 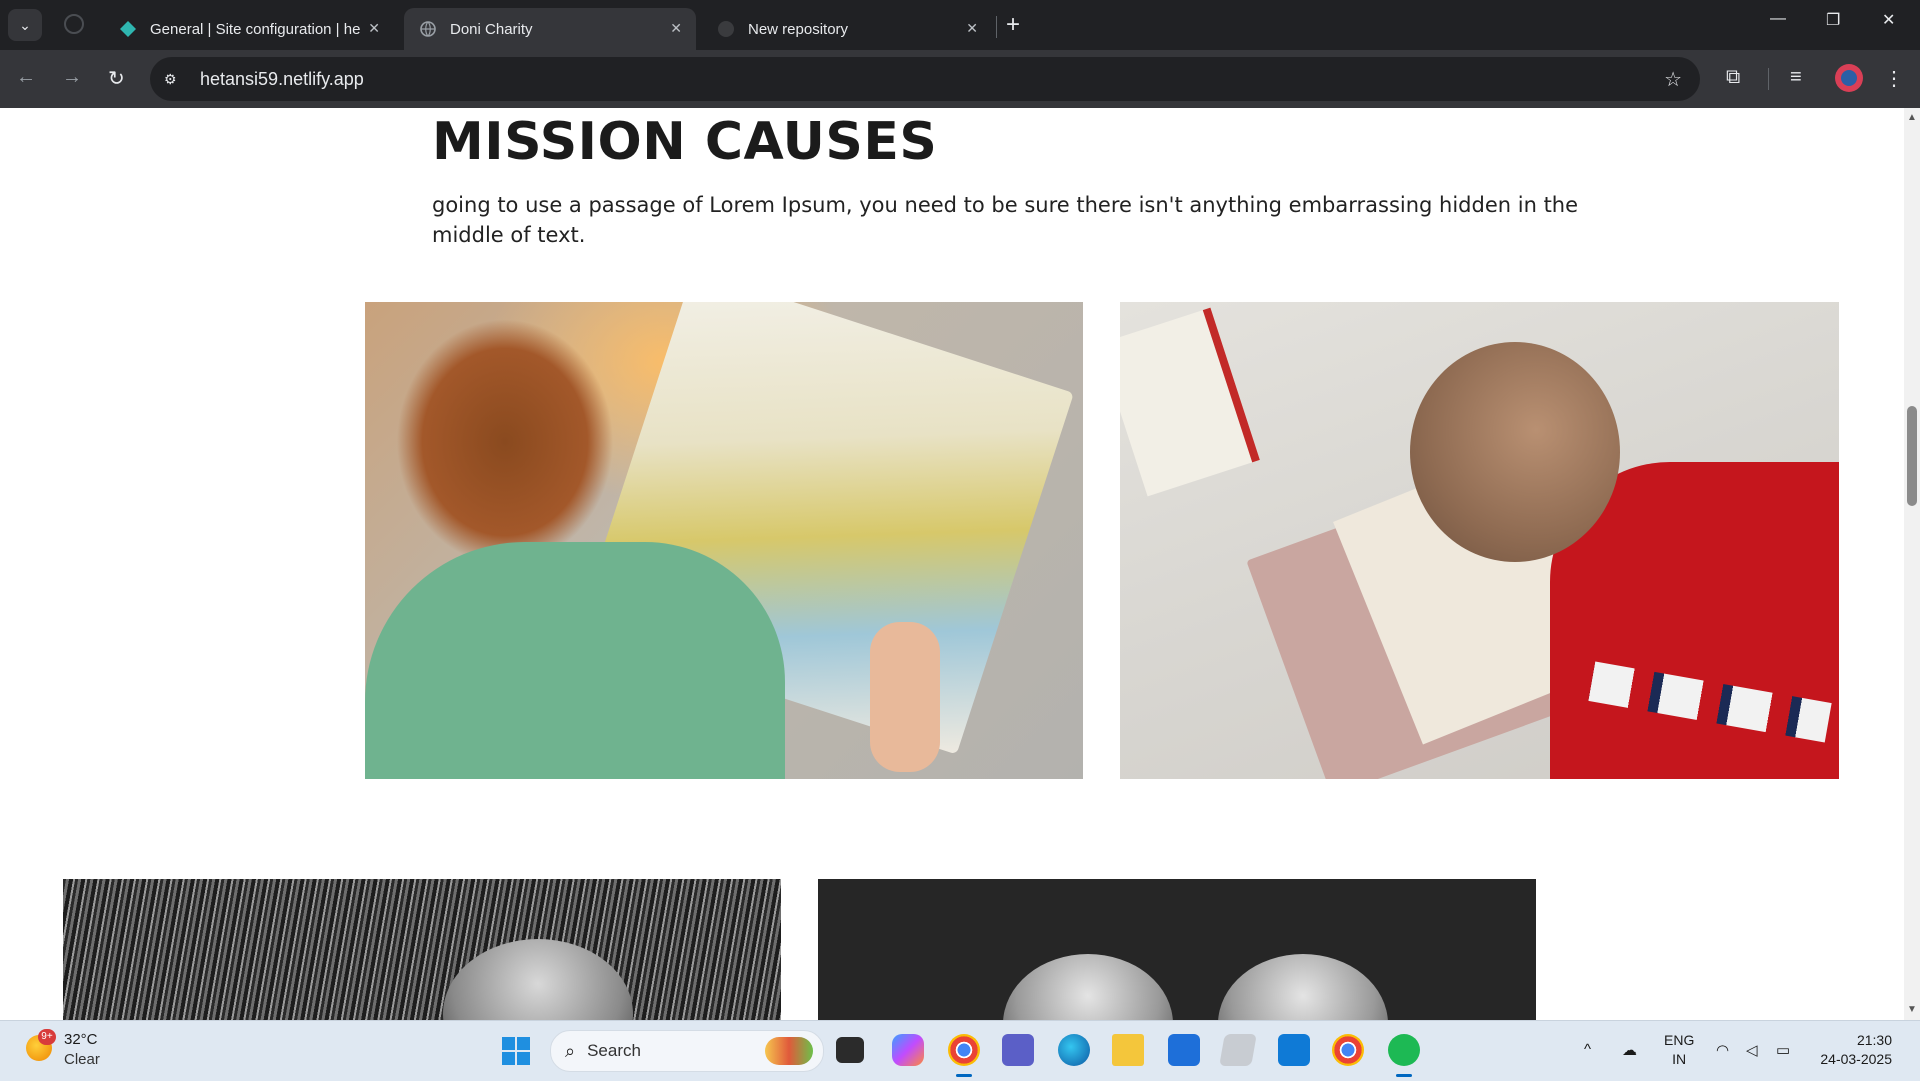 What do you see at coordinates (1679, 1040) in the screenshot?
I see `language-code: ENG` at bounding box center [1679, 1040].